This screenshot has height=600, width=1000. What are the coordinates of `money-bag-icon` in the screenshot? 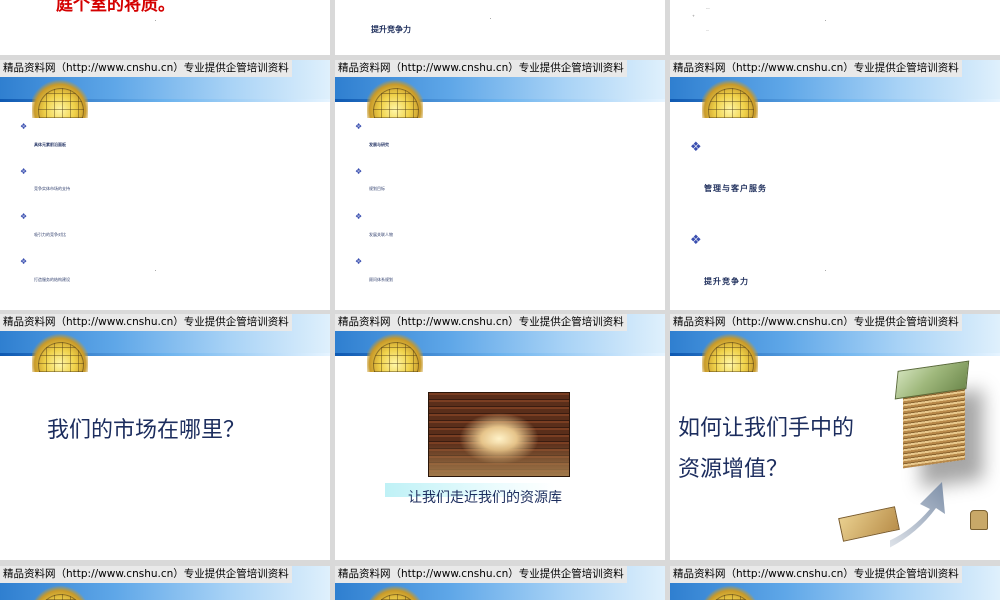 It's located at (979, 520).